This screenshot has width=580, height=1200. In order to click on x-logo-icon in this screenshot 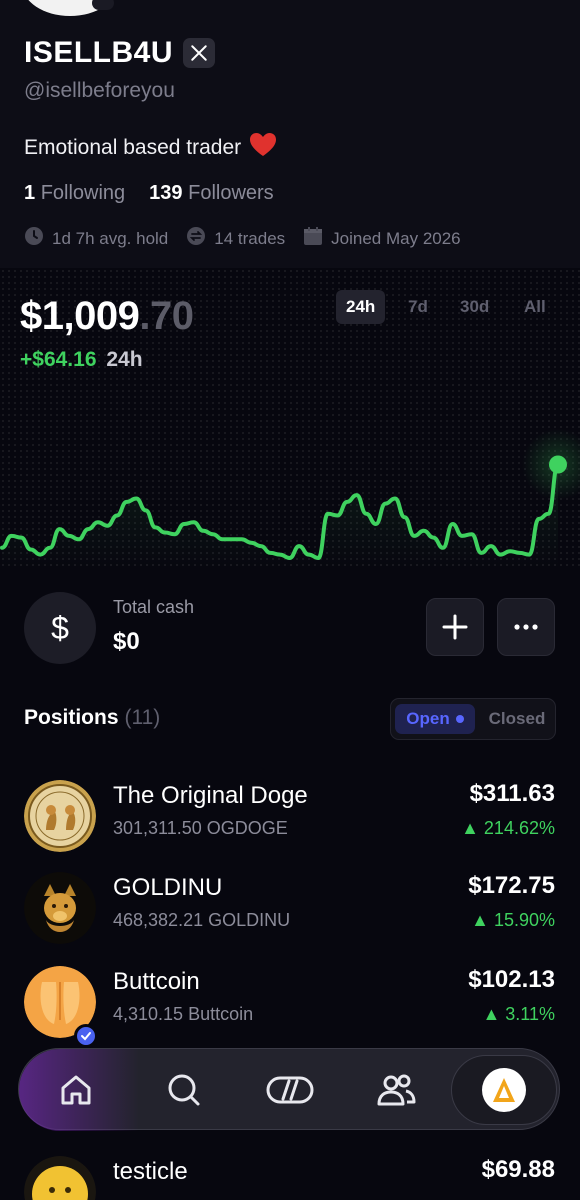, I will do `click(199, 53)`.